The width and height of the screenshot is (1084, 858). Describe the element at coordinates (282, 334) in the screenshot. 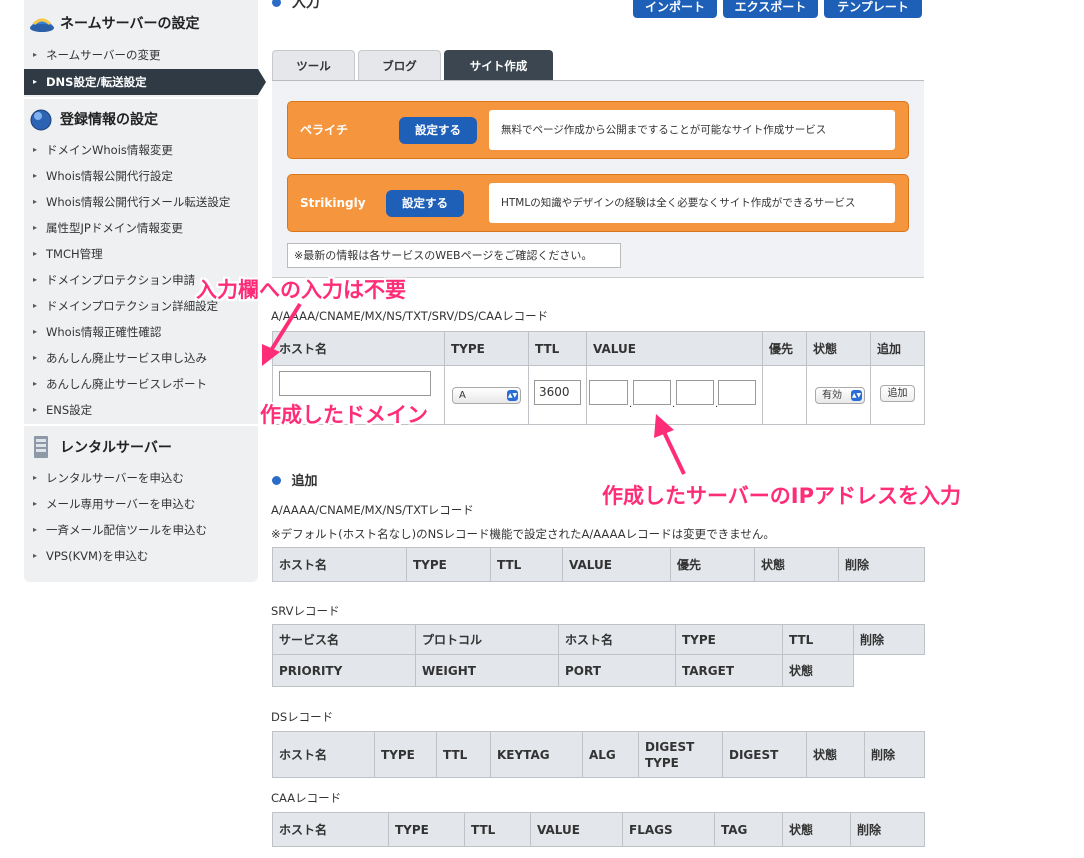

I see `arrow-to-host-input` at that location.